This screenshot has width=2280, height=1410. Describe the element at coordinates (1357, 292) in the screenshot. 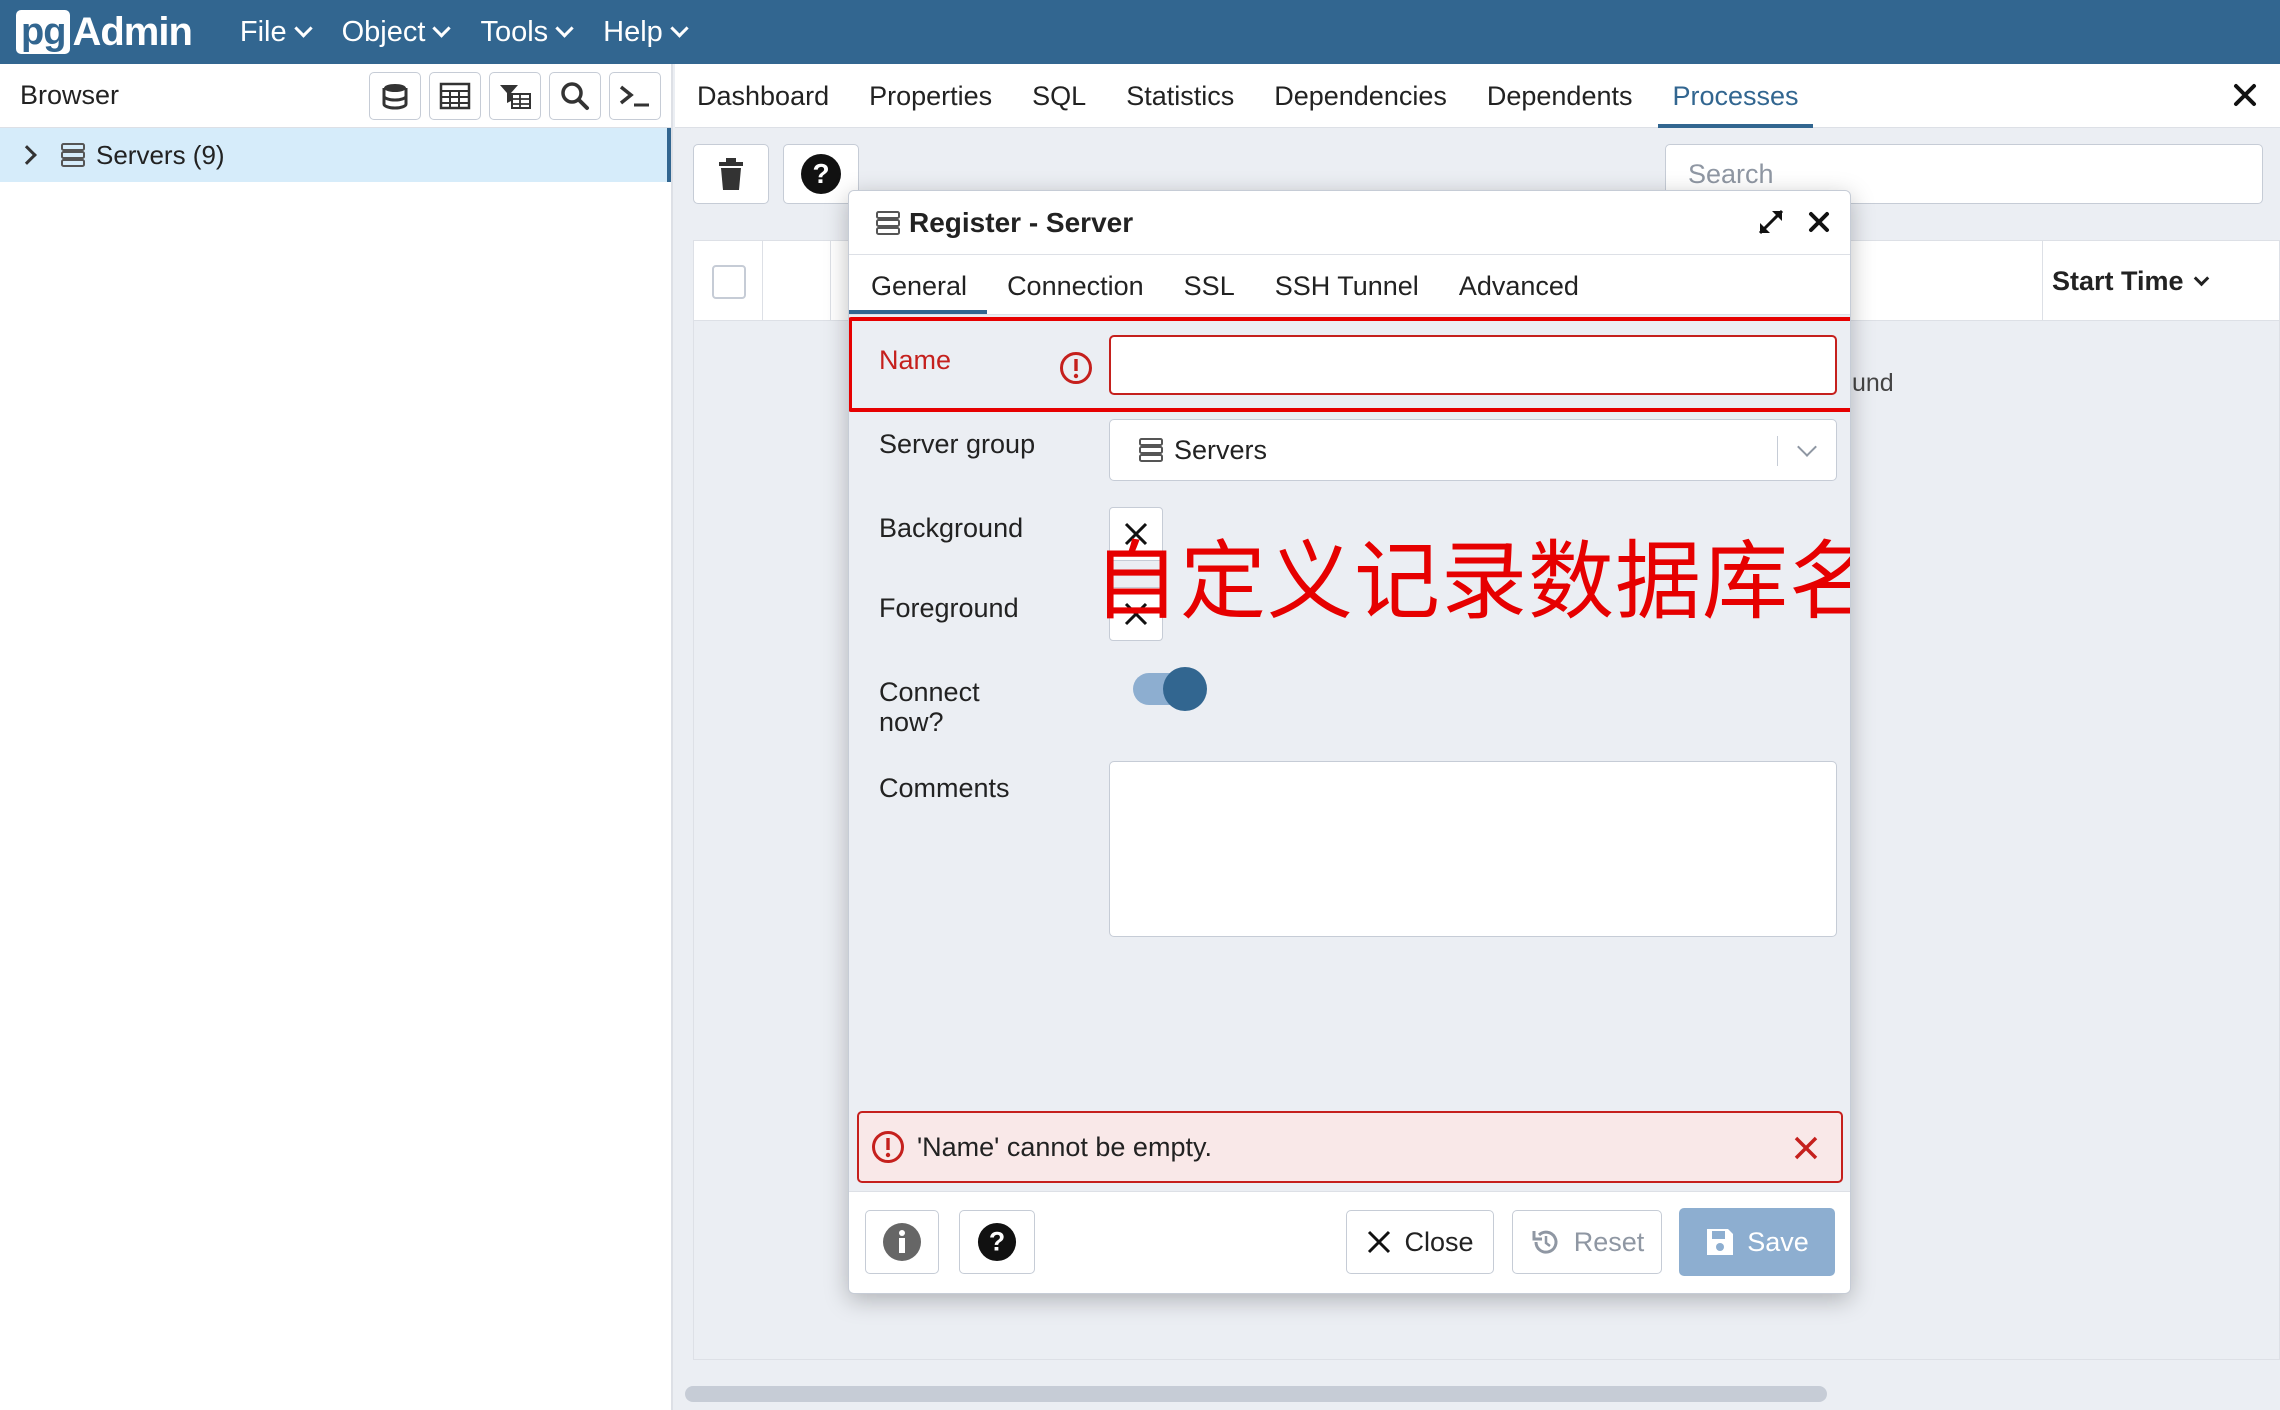

I see `tab-ssh-tunnel: SSH Tunnel` at that location.